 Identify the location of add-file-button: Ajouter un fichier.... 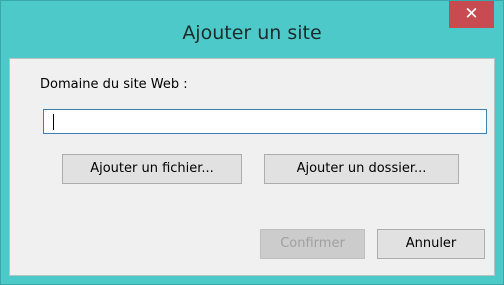
(152, 169).